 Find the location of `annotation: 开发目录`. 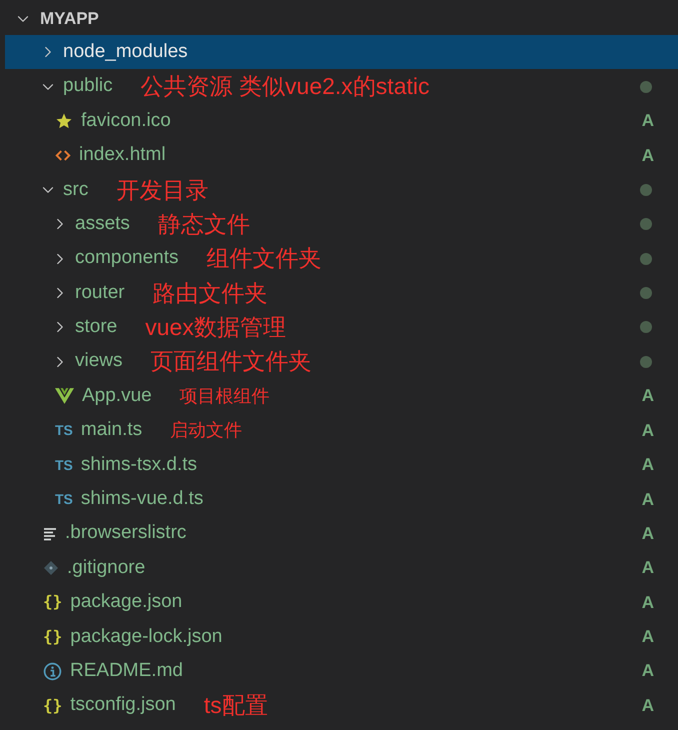

annotation: 开发目录 is located at coordinates (162, 190).